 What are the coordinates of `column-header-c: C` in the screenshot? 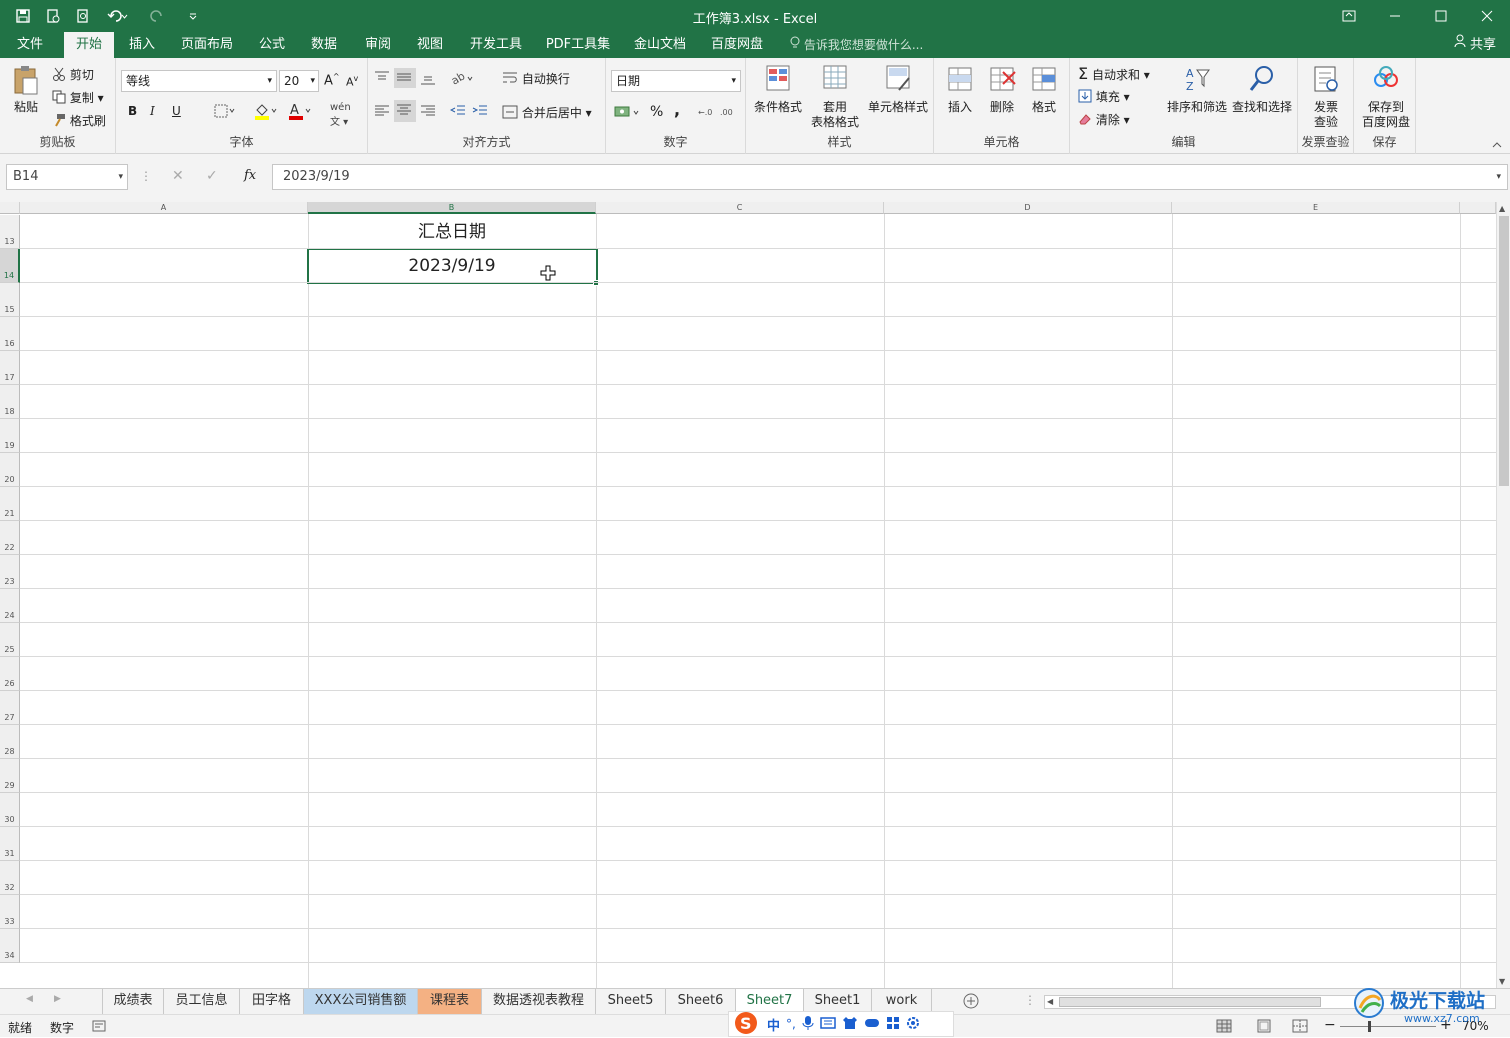 It's located at (740, 208).